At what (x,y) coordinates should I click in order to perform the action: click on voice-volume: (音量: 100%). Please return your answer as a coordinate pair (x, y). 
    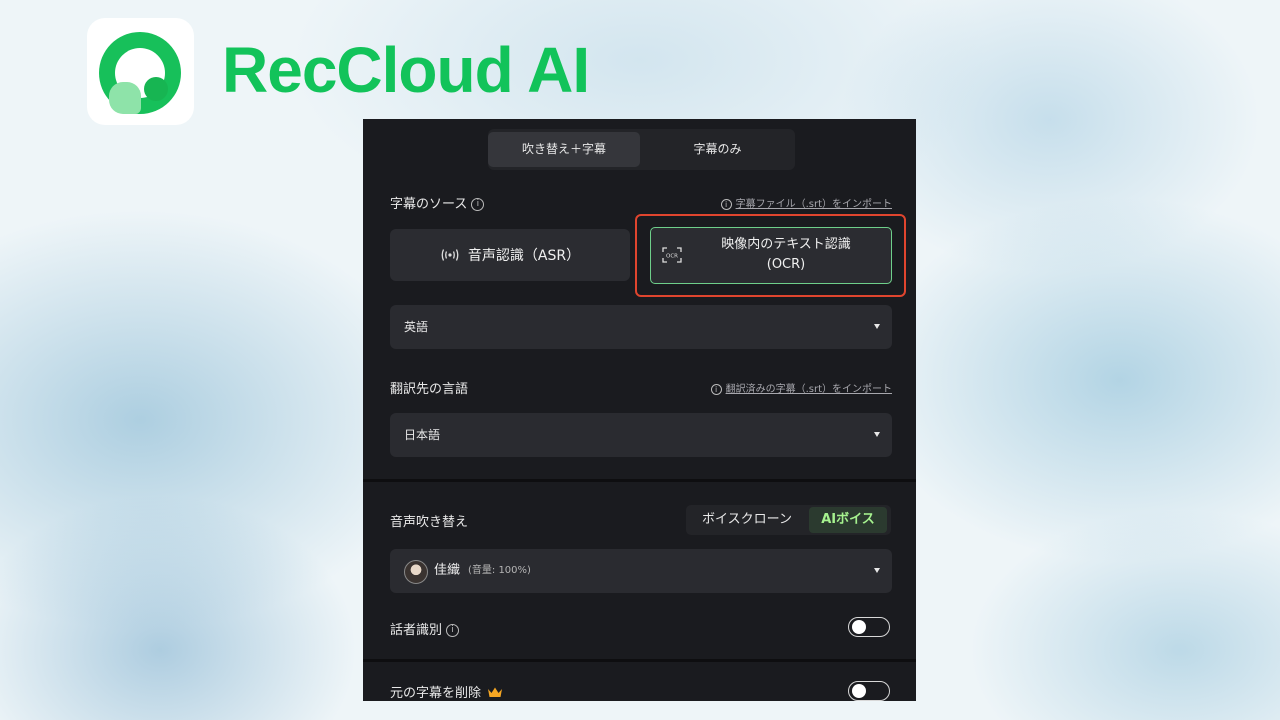
    Looking at the image, I should click on (499, 570).